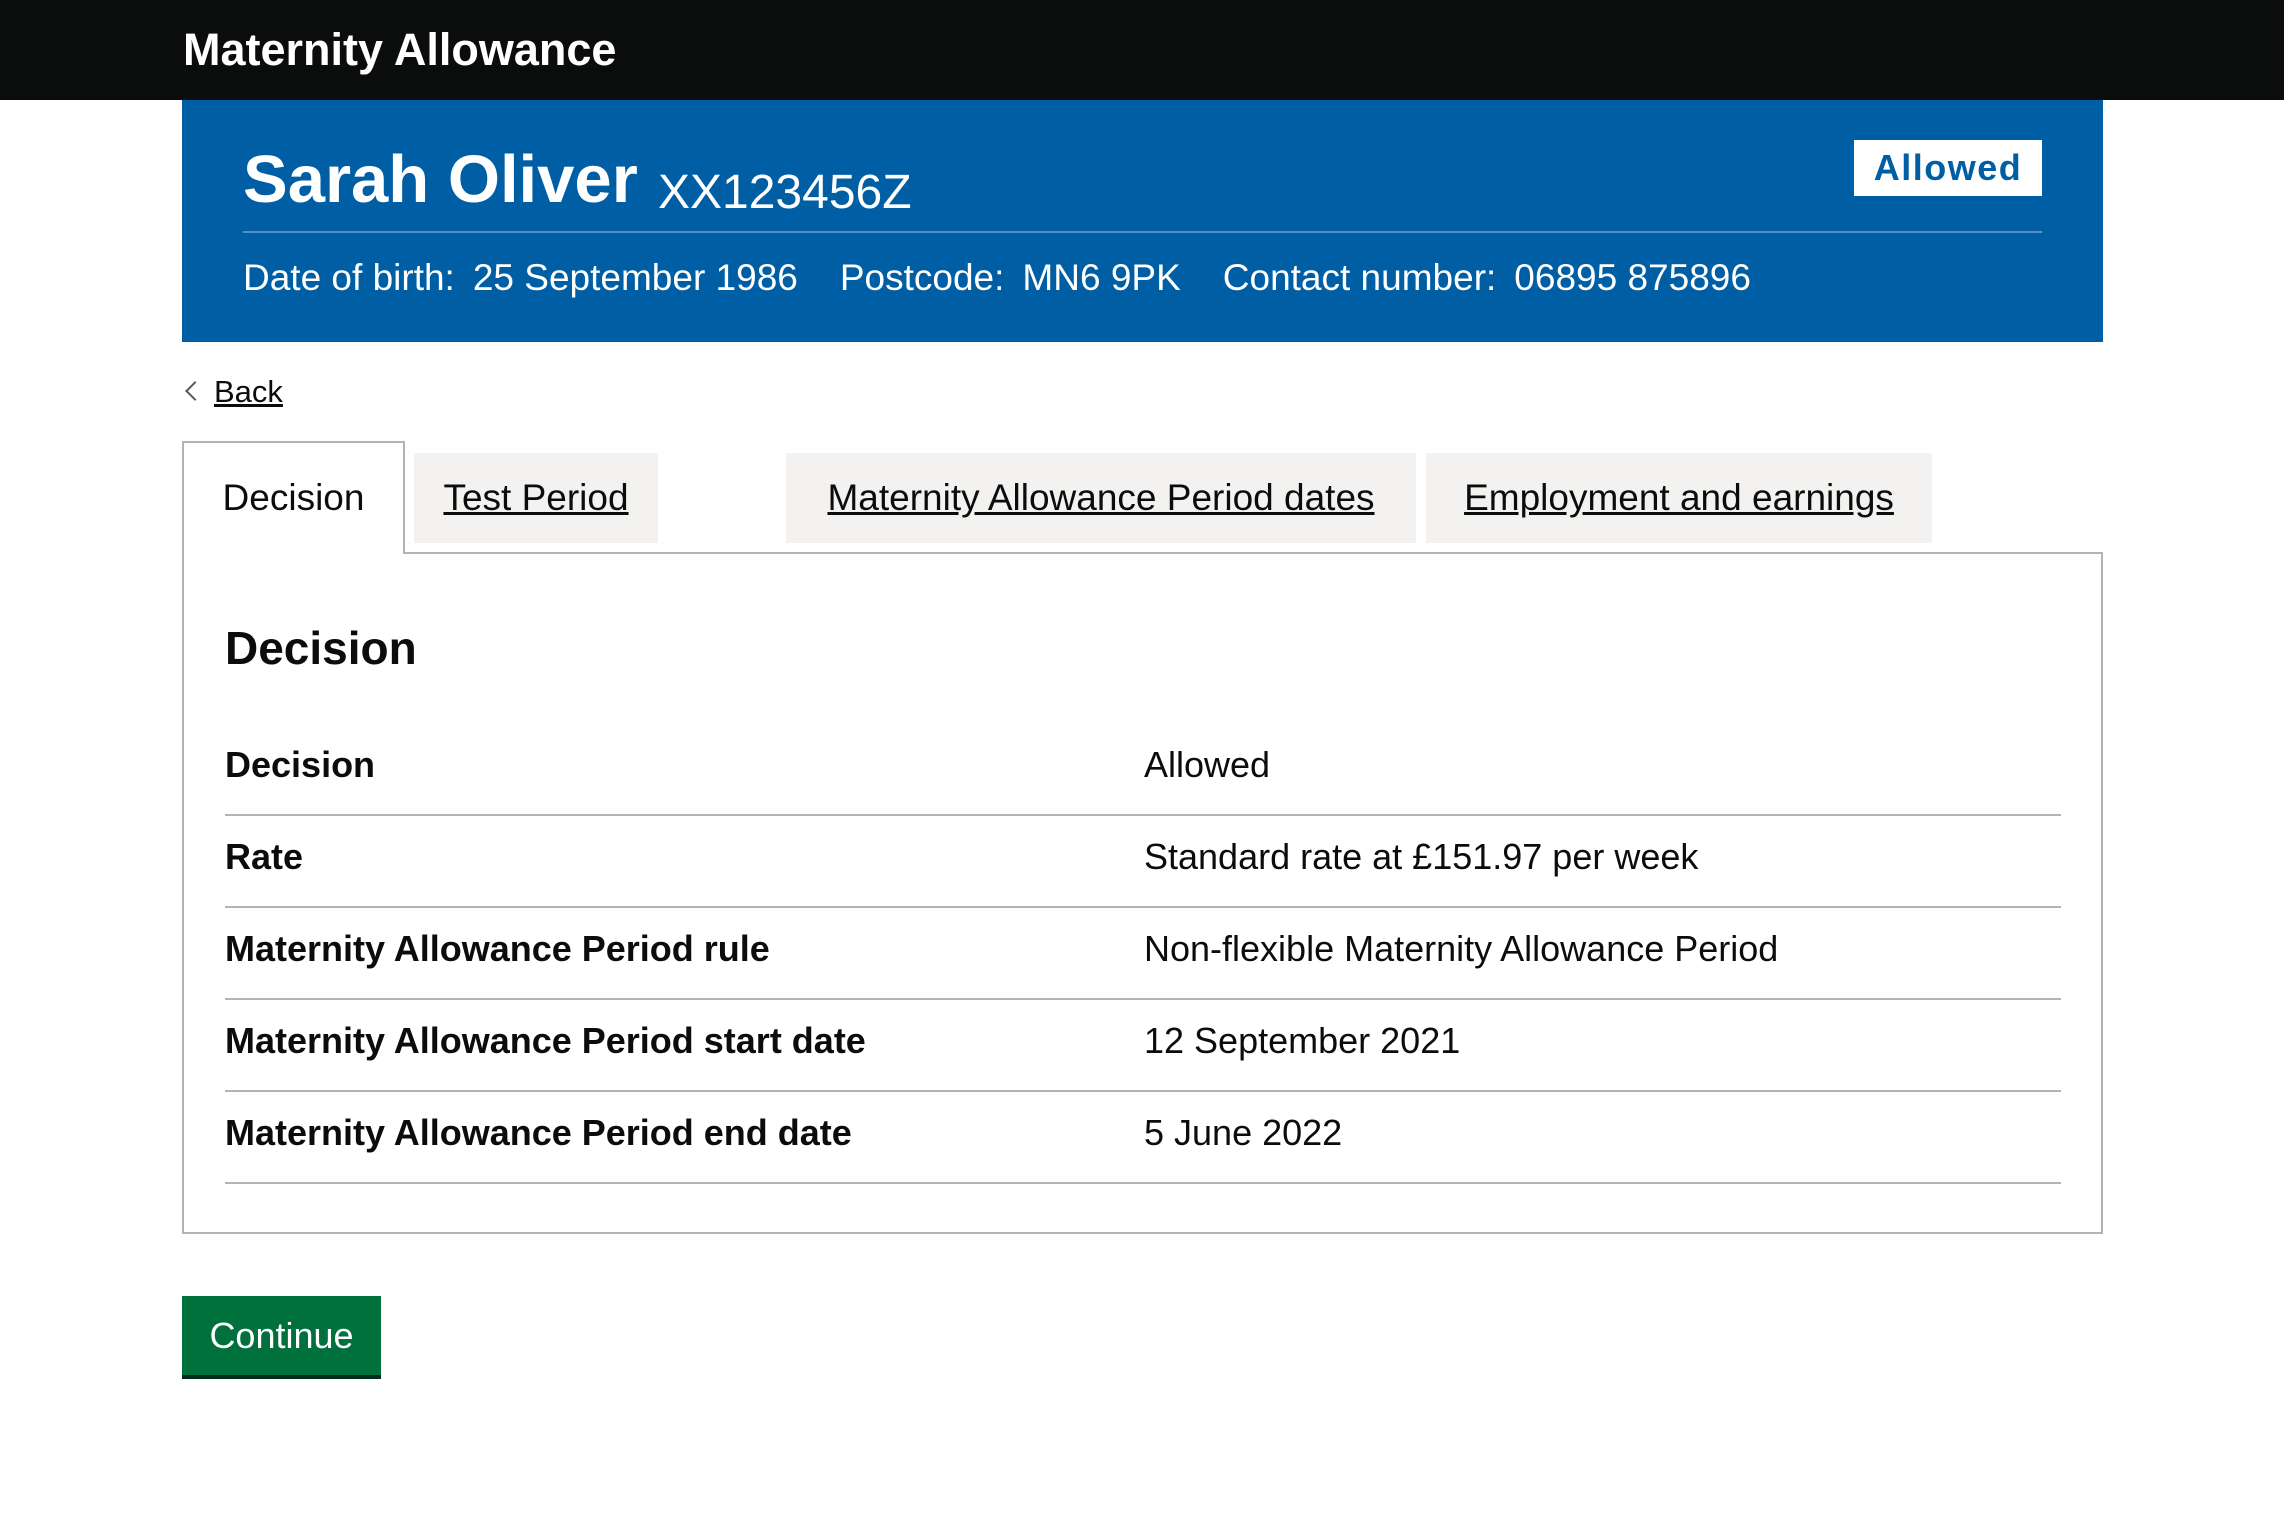 This screenshot has width=2284, height=1514. I want to click on summary-value: Allowed, so click(1207, 764).